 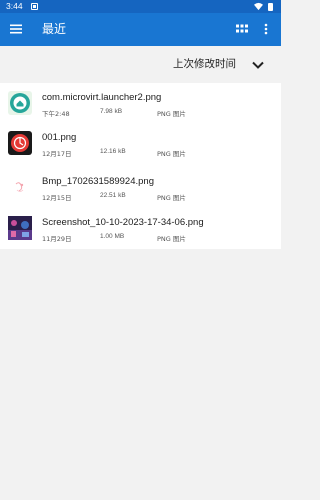 What do you see at coordinates (16, 29) in the screenshot?
I see `menu-icon` at bounding box center [16, 29].